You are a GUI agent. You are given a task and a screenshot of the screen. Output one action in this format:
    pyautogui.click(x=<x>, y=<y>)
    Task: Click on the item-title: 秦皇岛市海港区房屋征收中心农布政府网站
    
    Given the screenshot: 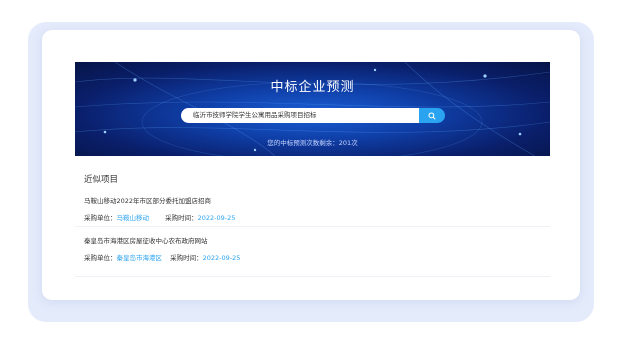 What is the action you would take?
    pyautogui.click(x=162, y=240)
    